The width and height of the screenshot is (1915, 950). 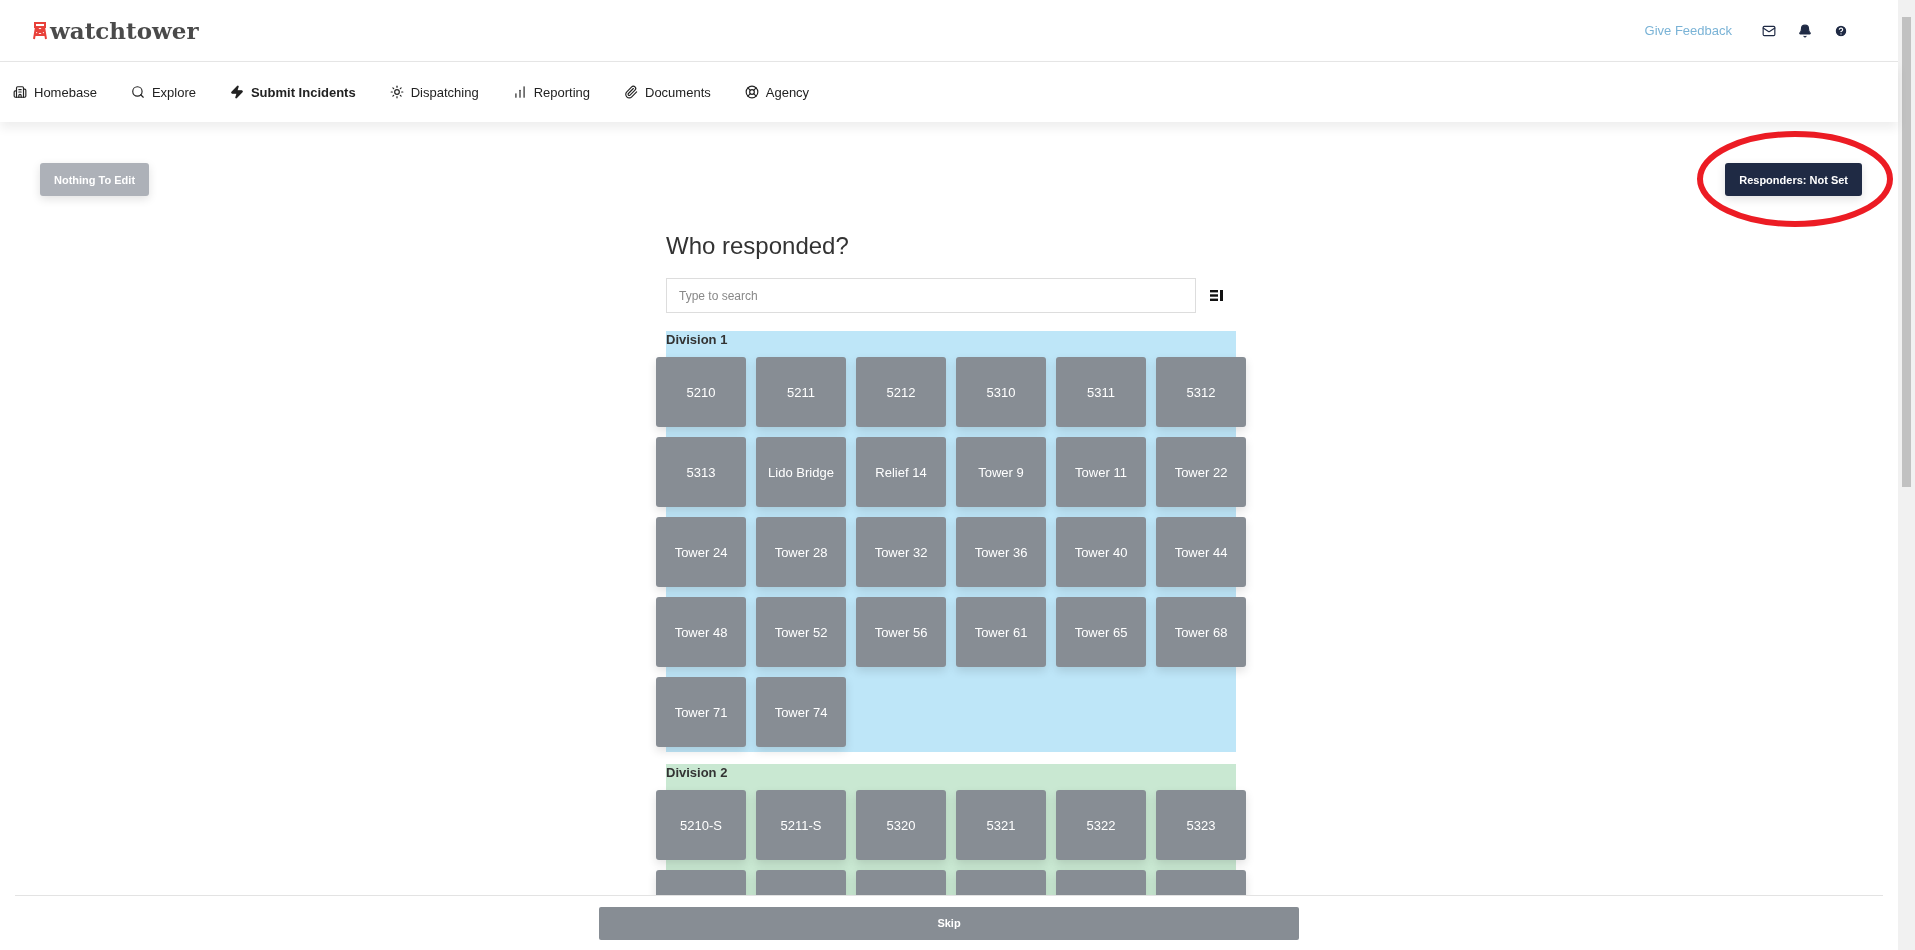 What do you see at coordinates (1001, 472) in the screenshot?
I see `unit-tile: Tower 9` at bounding box center [1001, 472].